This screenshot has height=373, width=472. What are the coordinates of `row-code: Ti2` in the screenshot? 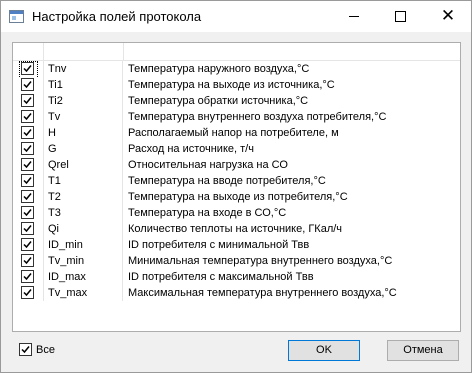 It's located at (83, 101).